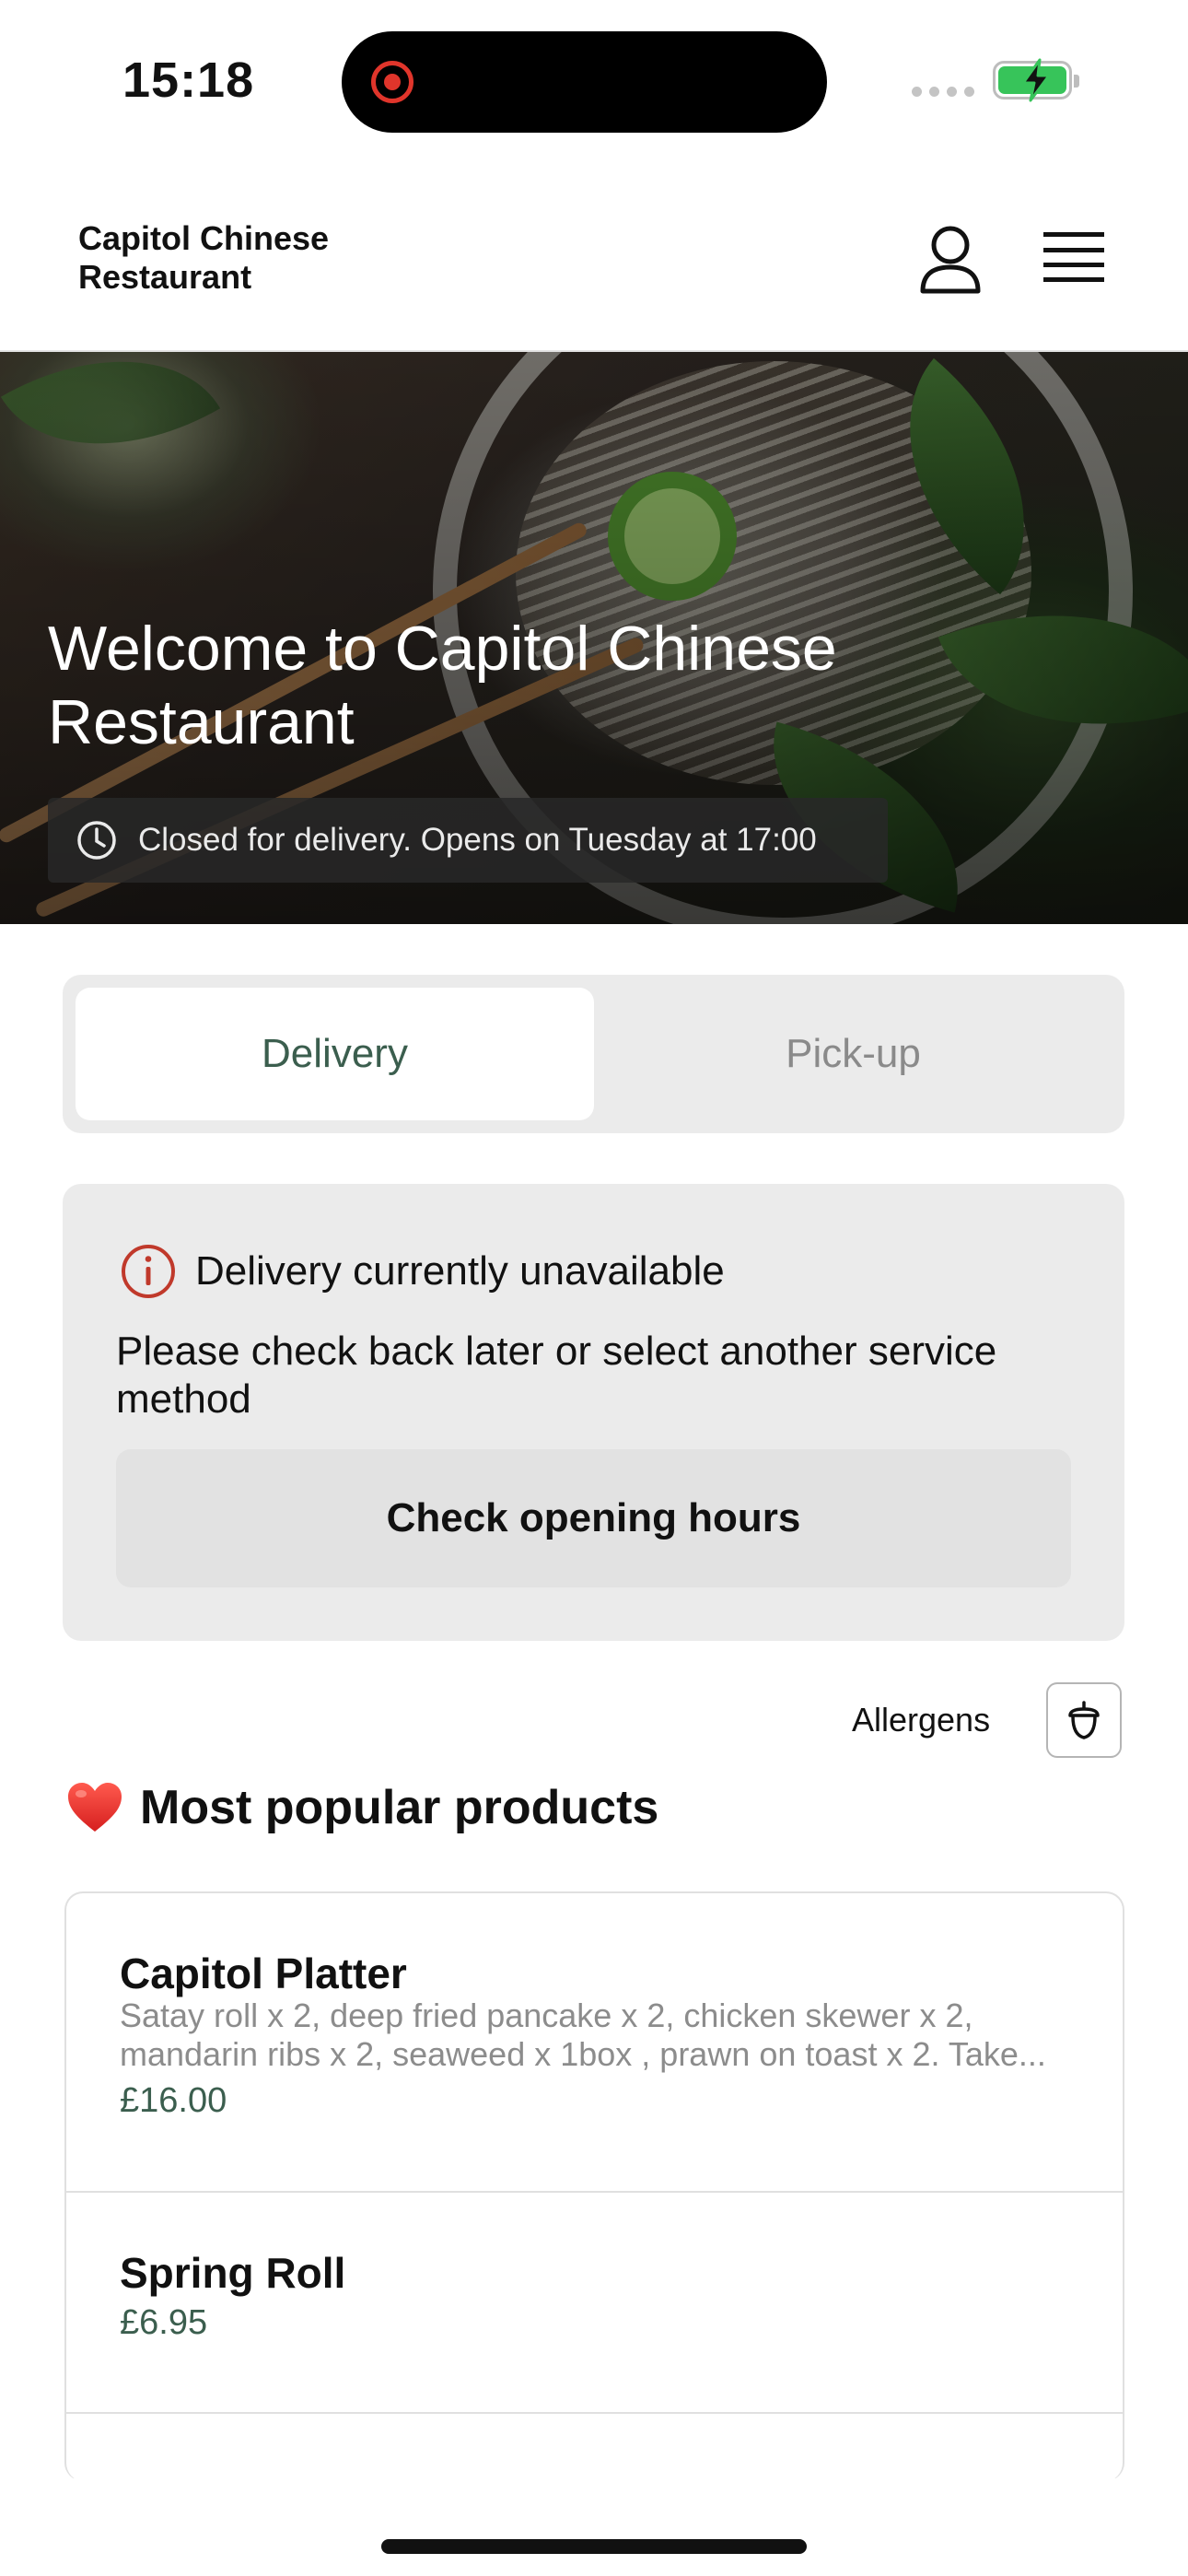 This screenshot has height=2576, width=1188. I want to click on popular-products-heading: Most popular products, so click(362, 1807).